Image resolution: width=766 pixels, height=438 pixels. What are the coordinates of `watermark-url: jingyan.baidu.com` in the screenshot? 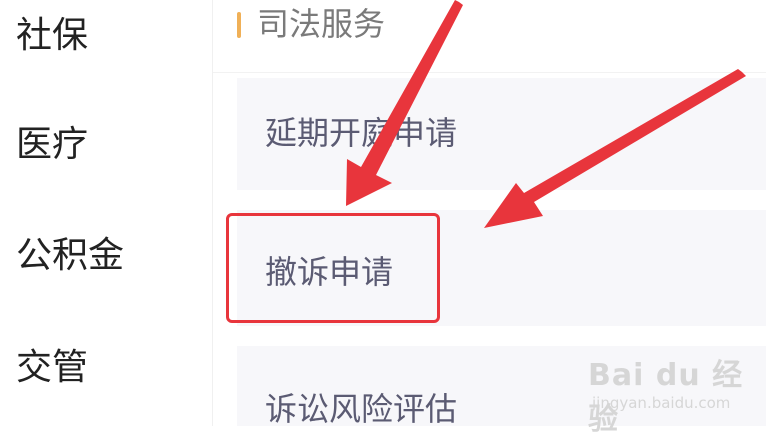 It's located at (661, 403).